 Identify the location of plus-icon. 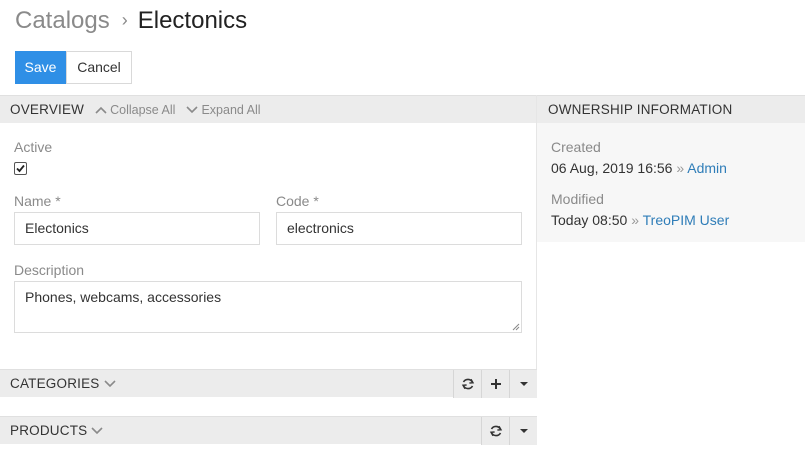
(495, 384).